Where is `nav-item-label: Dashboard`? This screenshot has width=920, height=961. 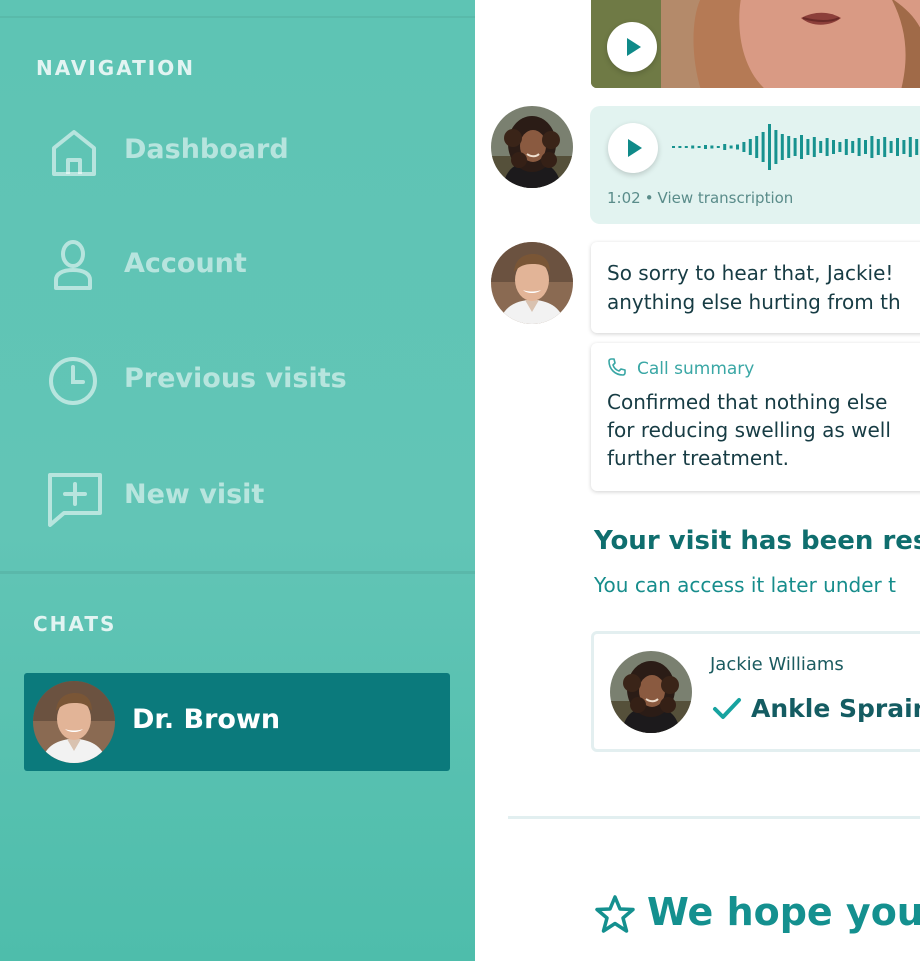 nav-item-label: Dashboard is located at coordinates (206, 149).